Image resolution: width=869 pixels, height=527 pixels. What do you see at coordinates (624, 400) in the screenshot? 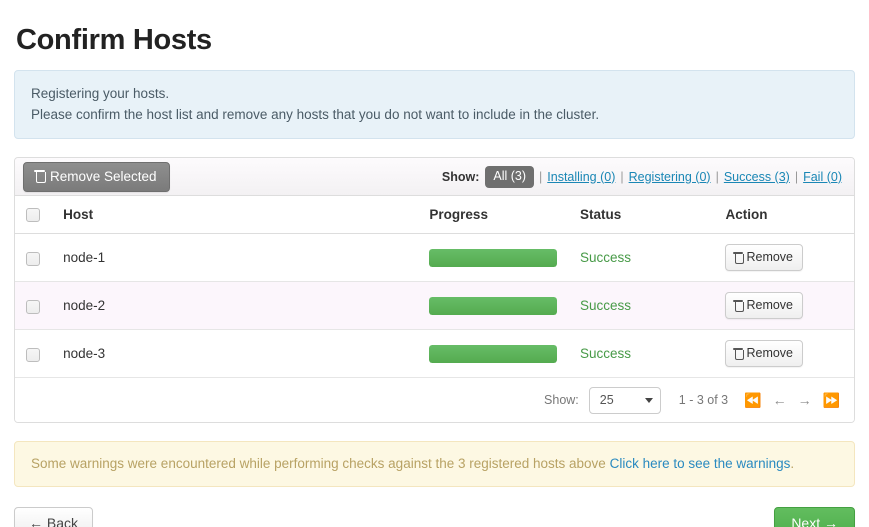
I see `page-size-select: 25` at bounding box center [624, 400].